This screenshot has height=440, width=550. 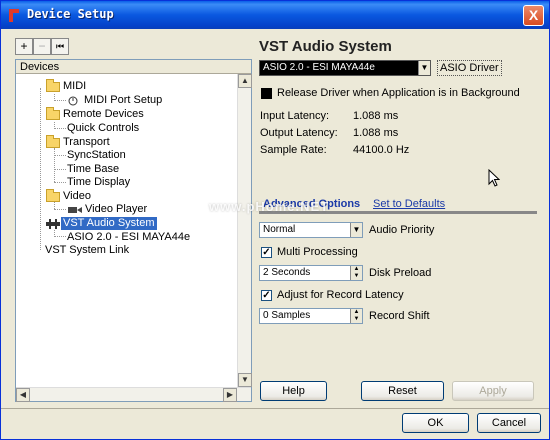 What do you see at coordinates (376, 116) in the screenshot?
I see `input-latency-value: 1.088 ms` at bounding box center [376, 116].